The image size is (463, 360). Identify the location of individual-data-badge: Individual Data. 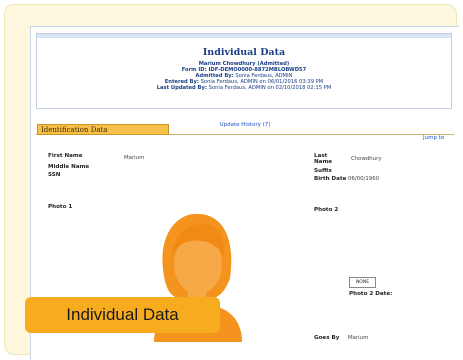
(122, 315).